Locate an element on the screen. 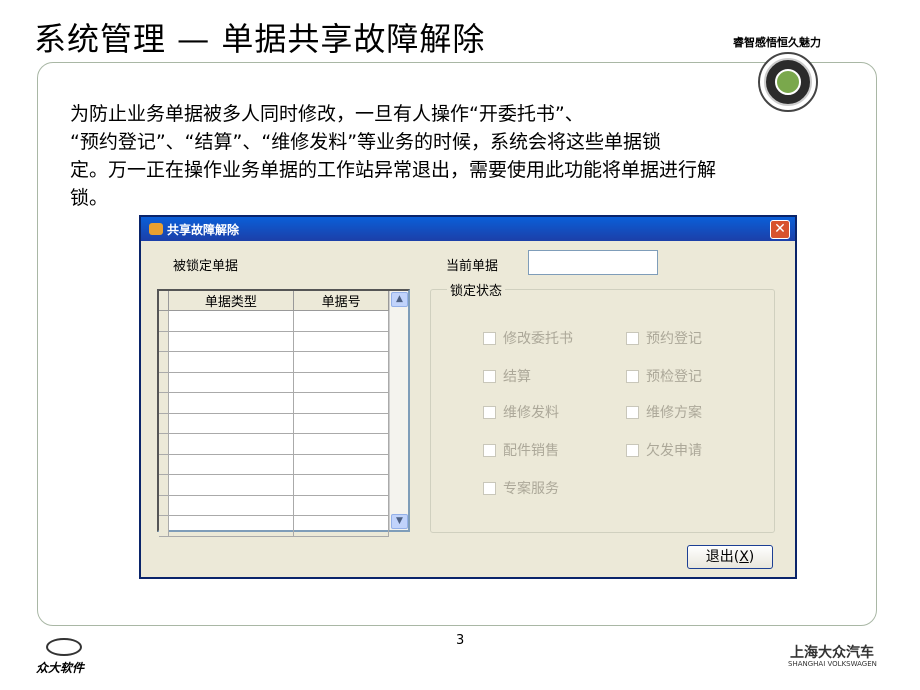 The image size is (920, 690). exit-hotkey: X is located at coordinates (744, 557).